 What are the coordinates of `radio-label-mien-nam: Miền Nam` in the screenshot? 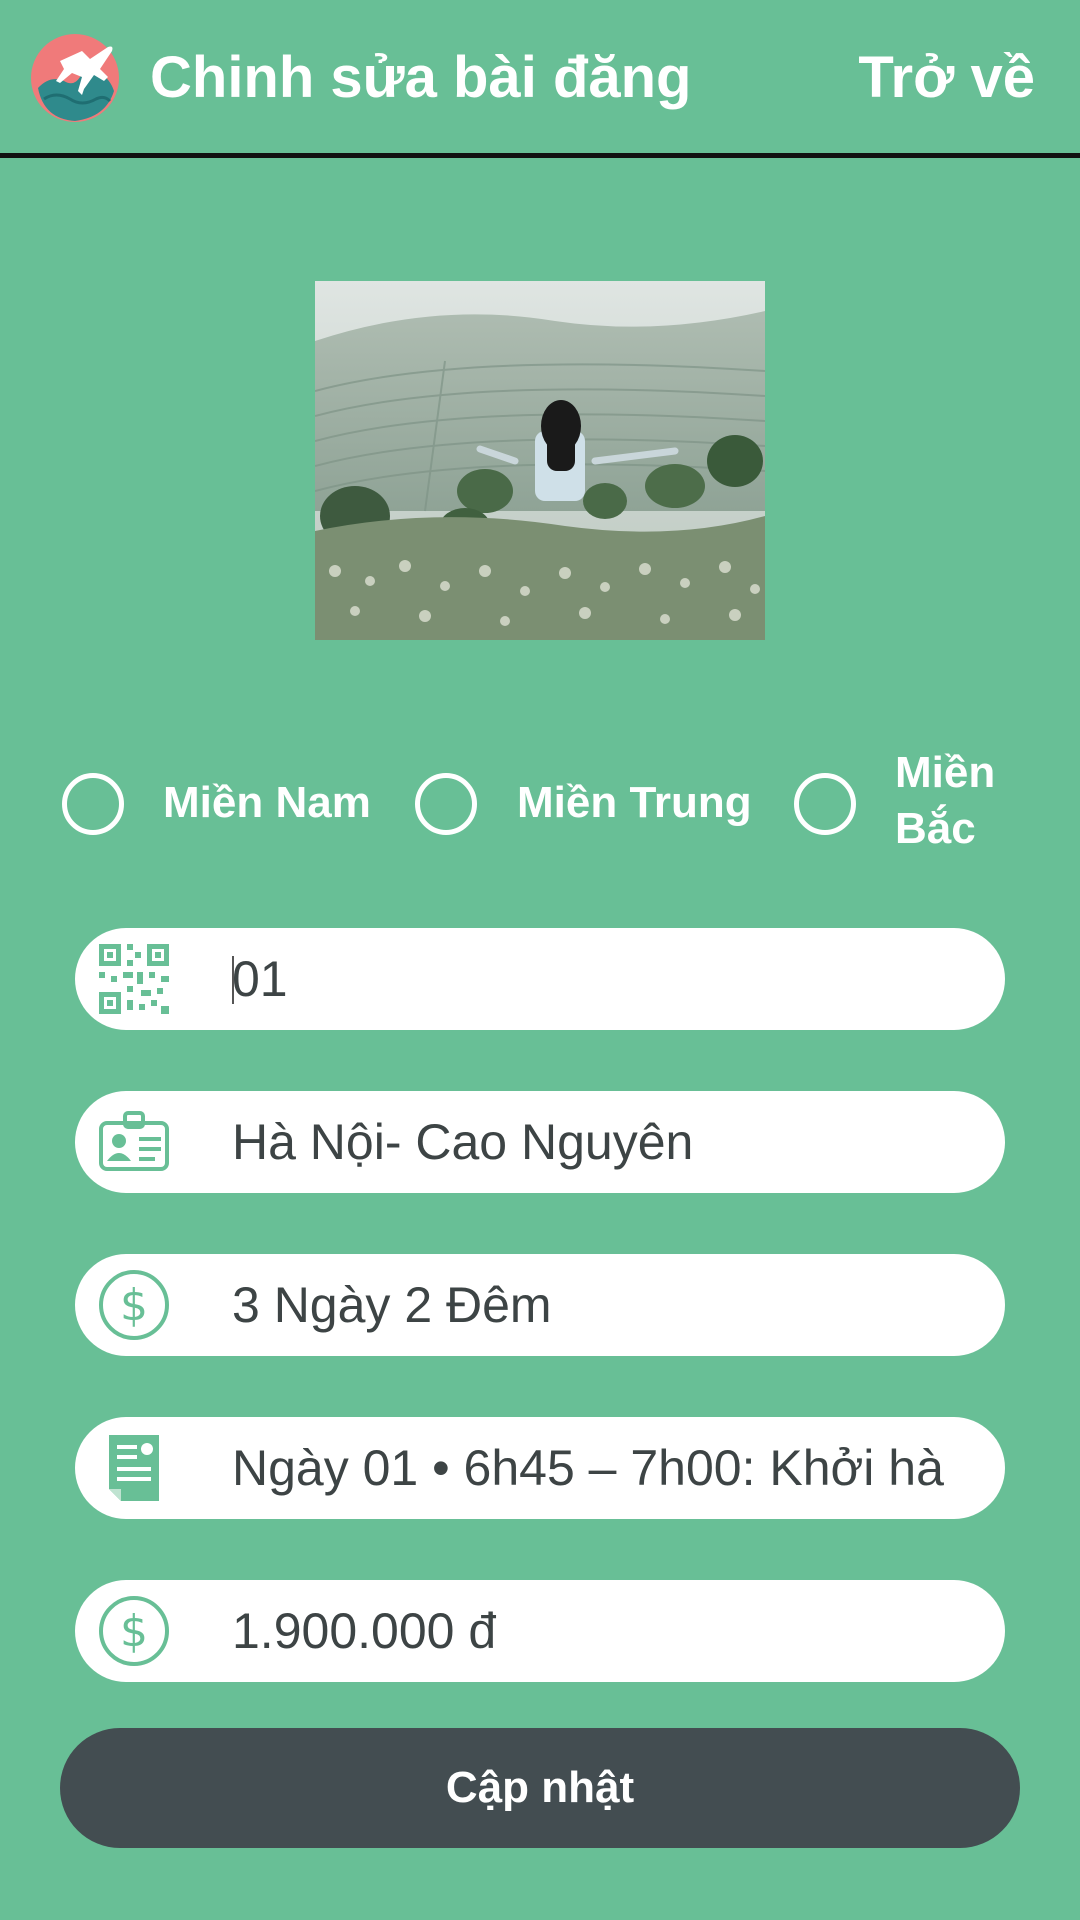 It's located at (267, 803).